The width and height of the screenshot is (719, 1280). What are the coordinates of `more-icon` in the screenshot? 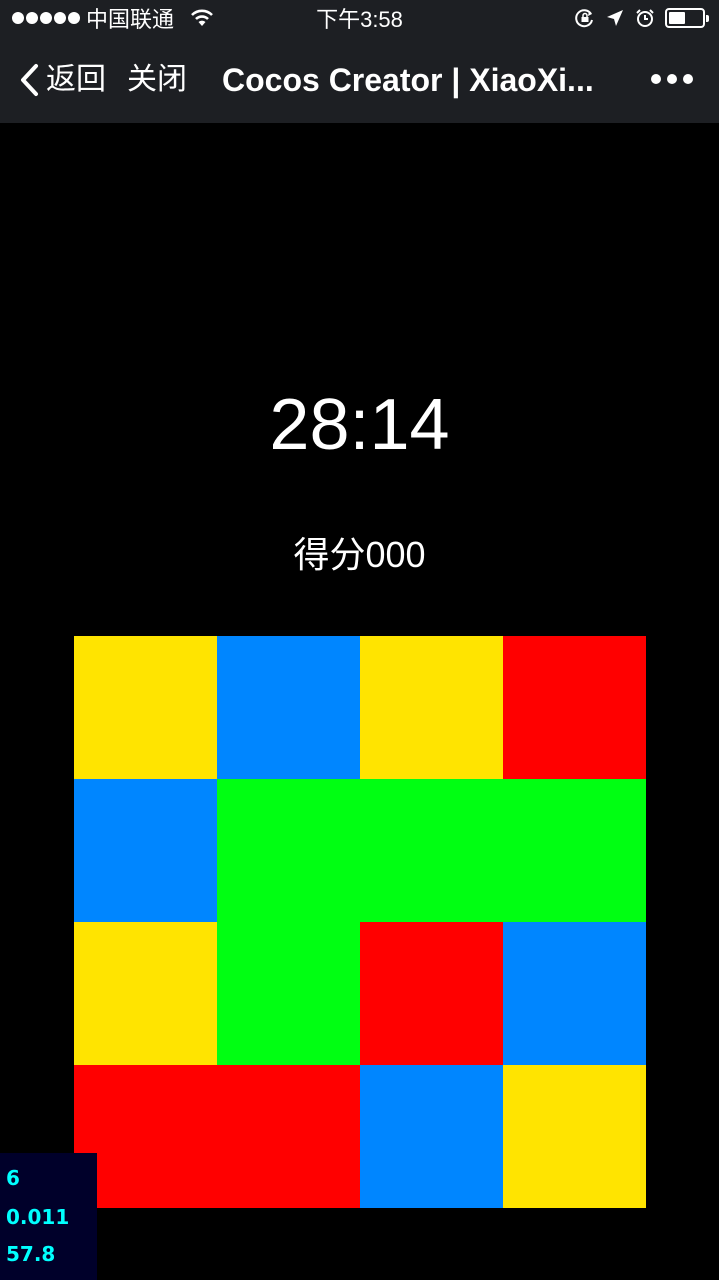 It's located at (672, 79).